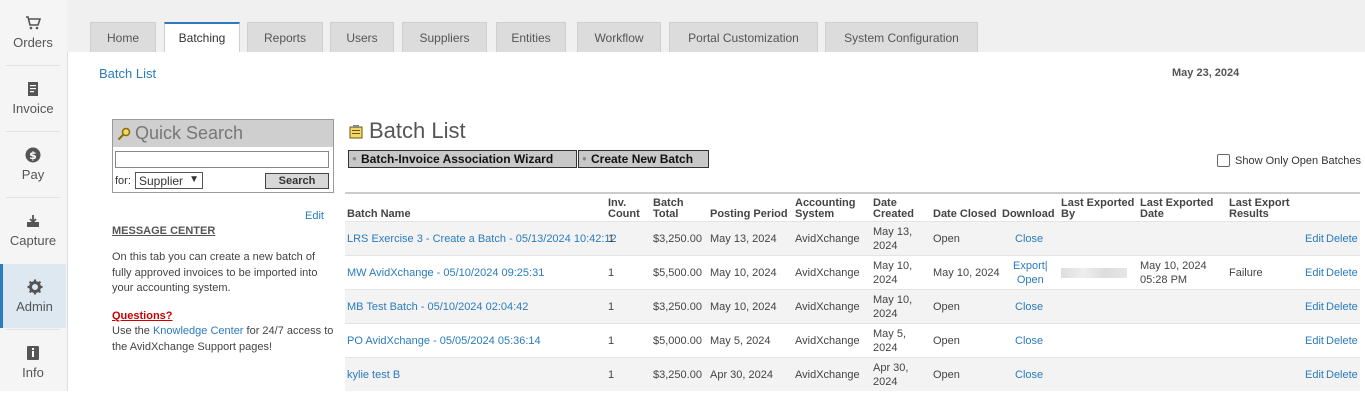 This screenshot has height=394, width=1365. What do you see at coordinates (444, 37) in the screenshot?
I see `tab-suppliers: Suppliers` at bounding box center [444, 37].